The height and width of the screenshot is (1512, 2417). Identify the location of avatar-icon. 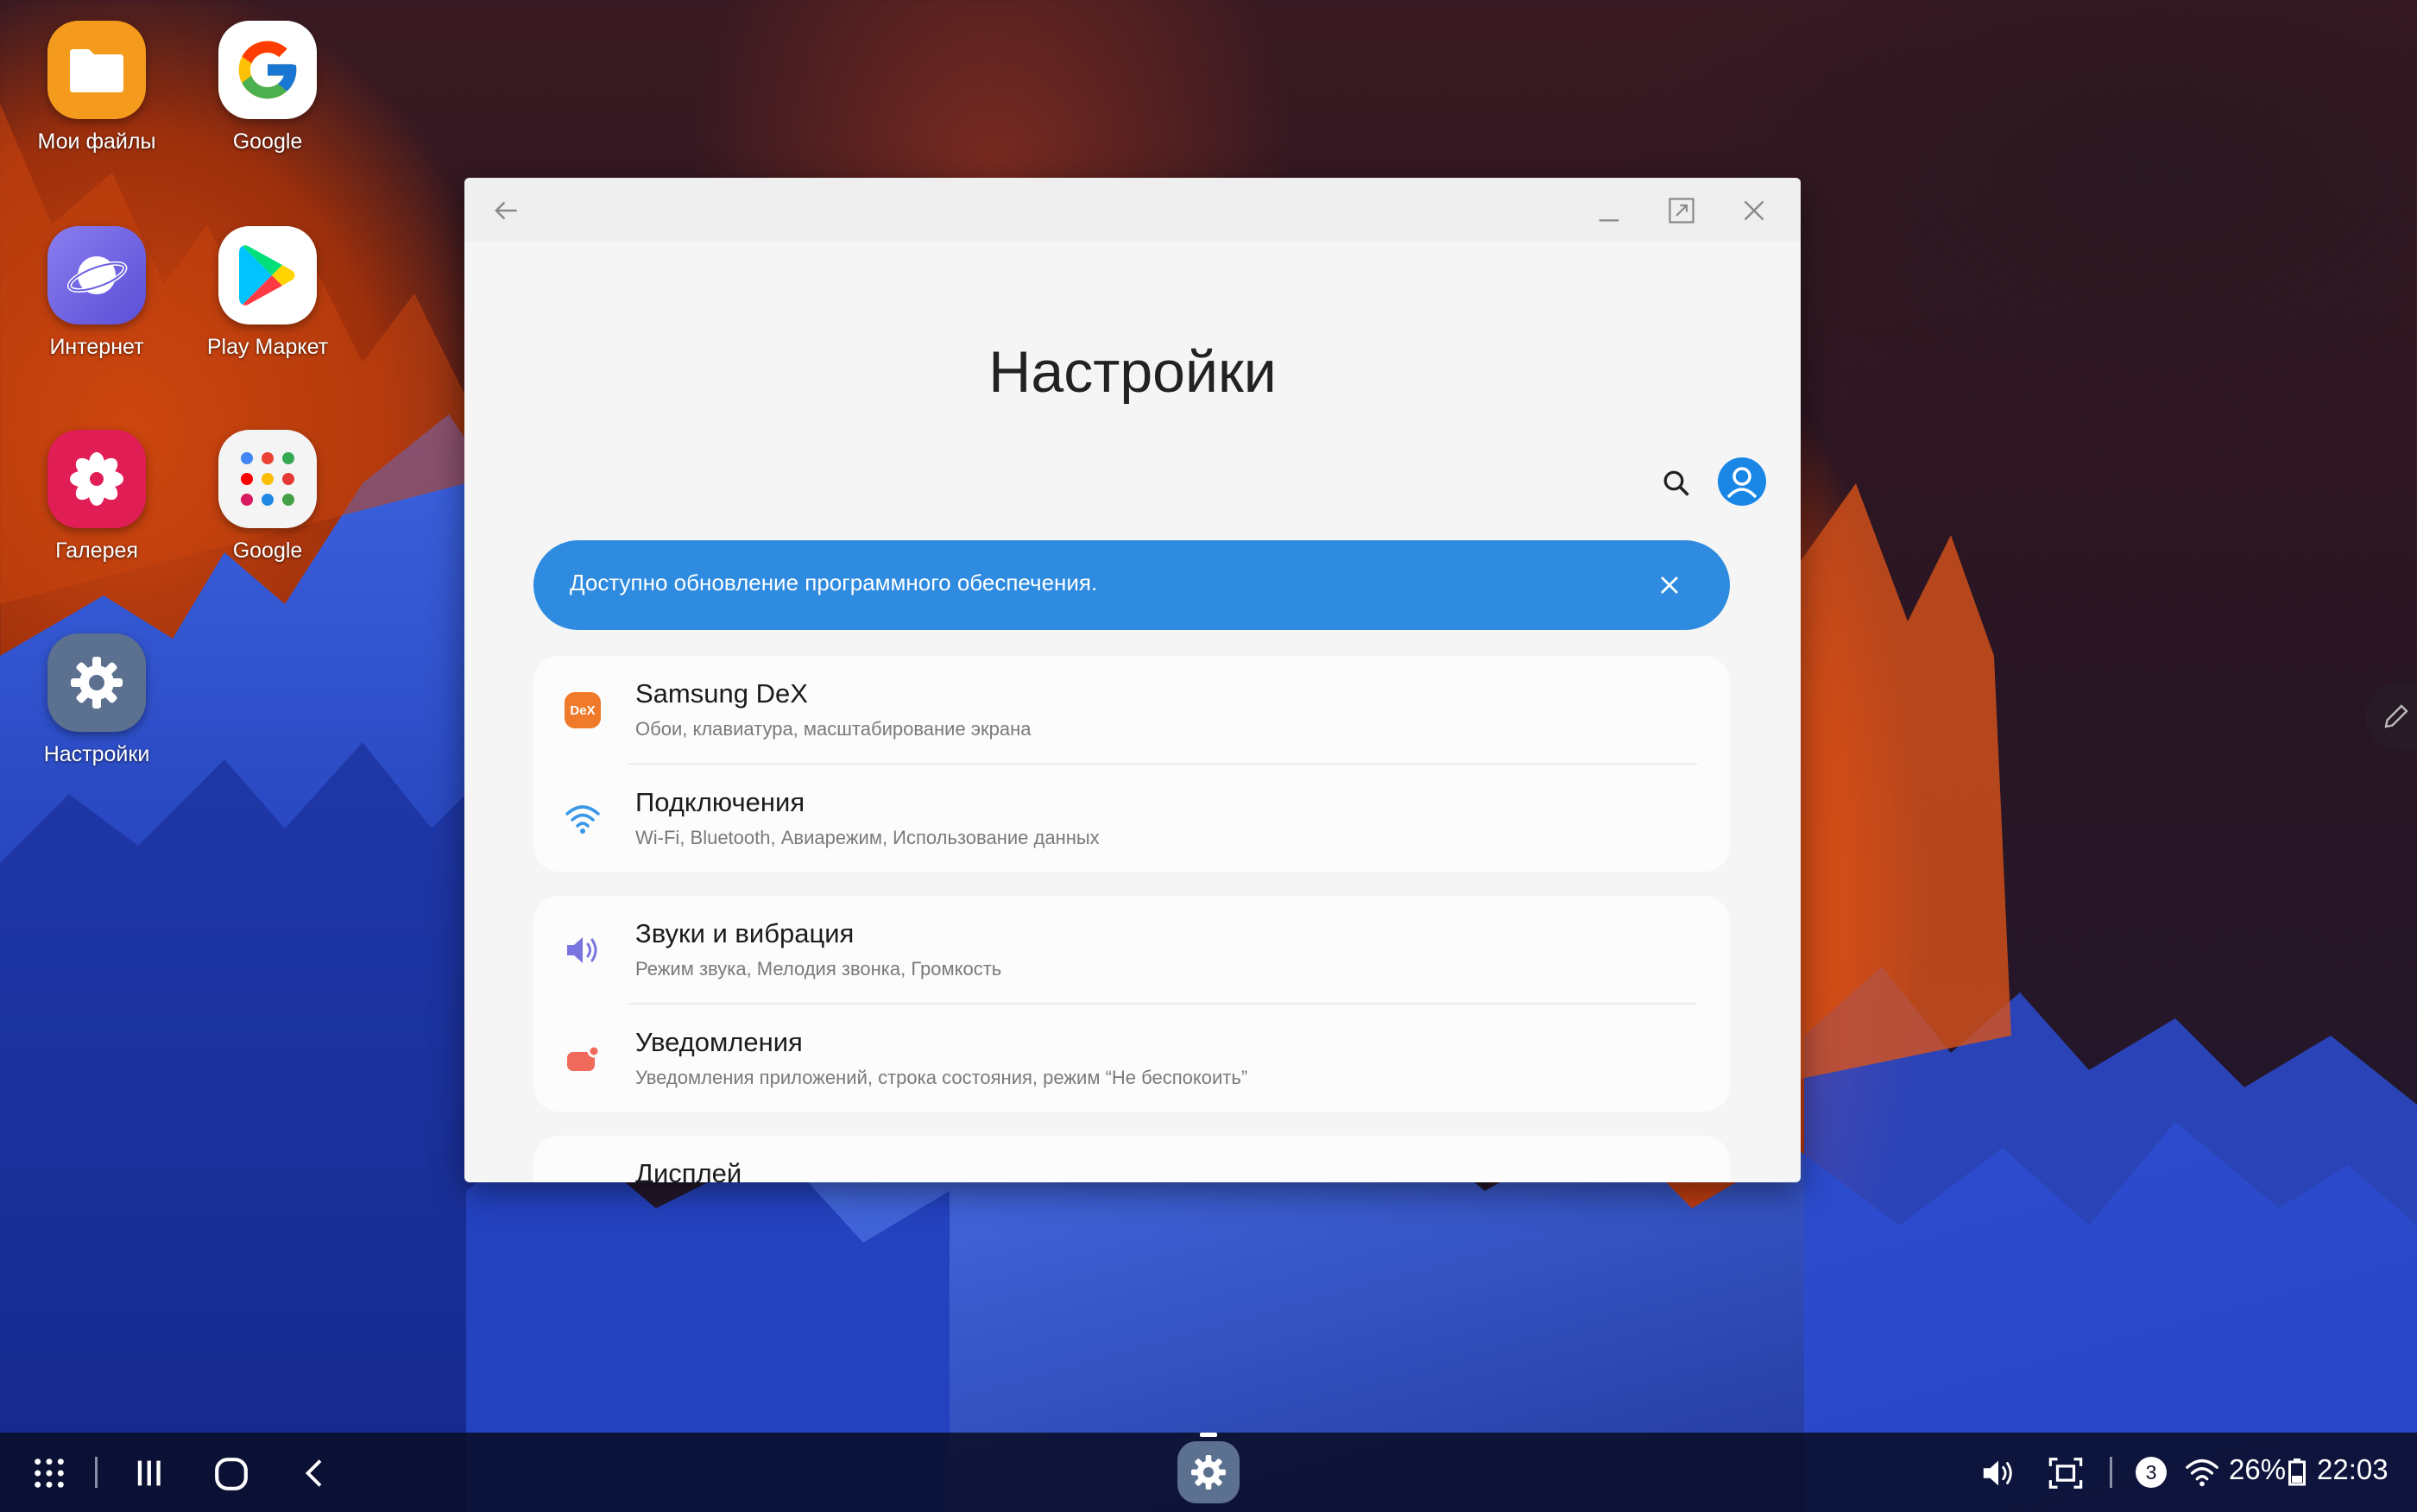
(1742, 483).